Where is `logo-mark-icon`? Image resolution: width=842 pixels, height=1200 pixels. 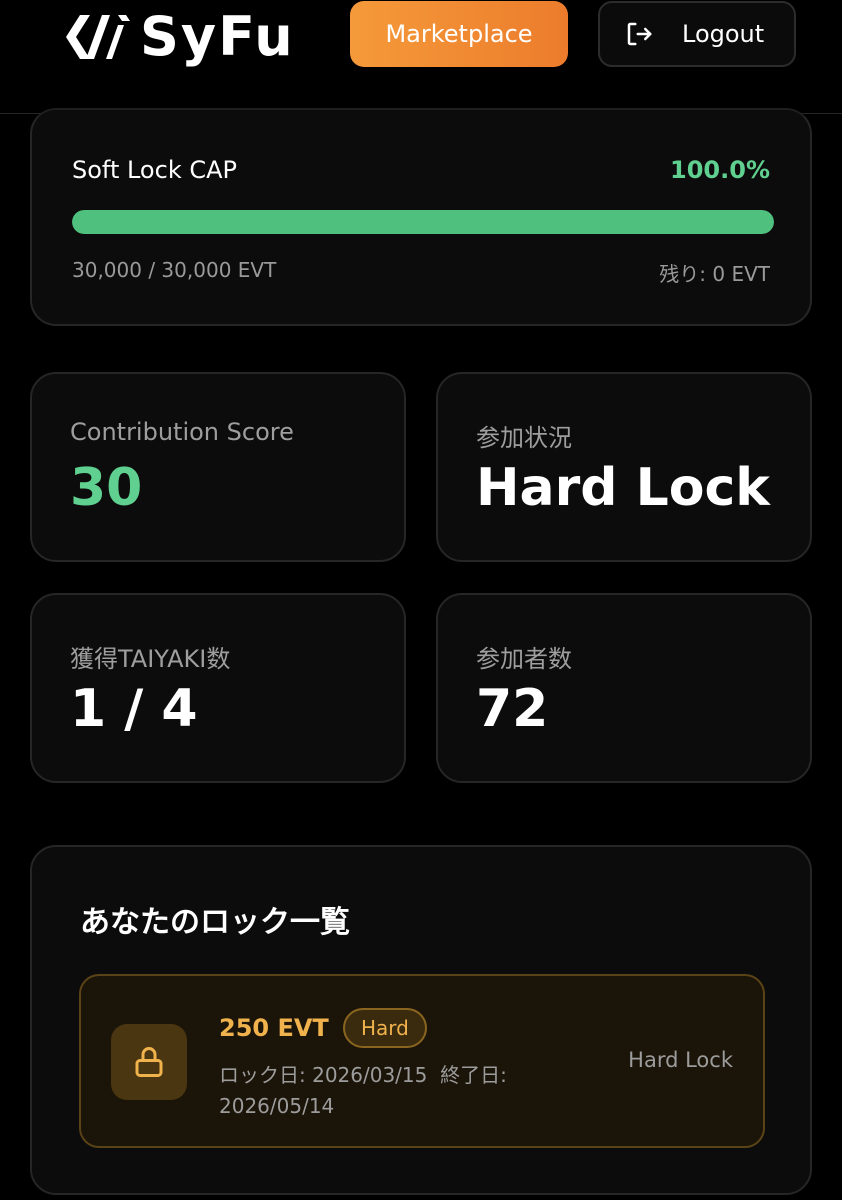 logo-mark-icon is located at coordinates (98, 37).